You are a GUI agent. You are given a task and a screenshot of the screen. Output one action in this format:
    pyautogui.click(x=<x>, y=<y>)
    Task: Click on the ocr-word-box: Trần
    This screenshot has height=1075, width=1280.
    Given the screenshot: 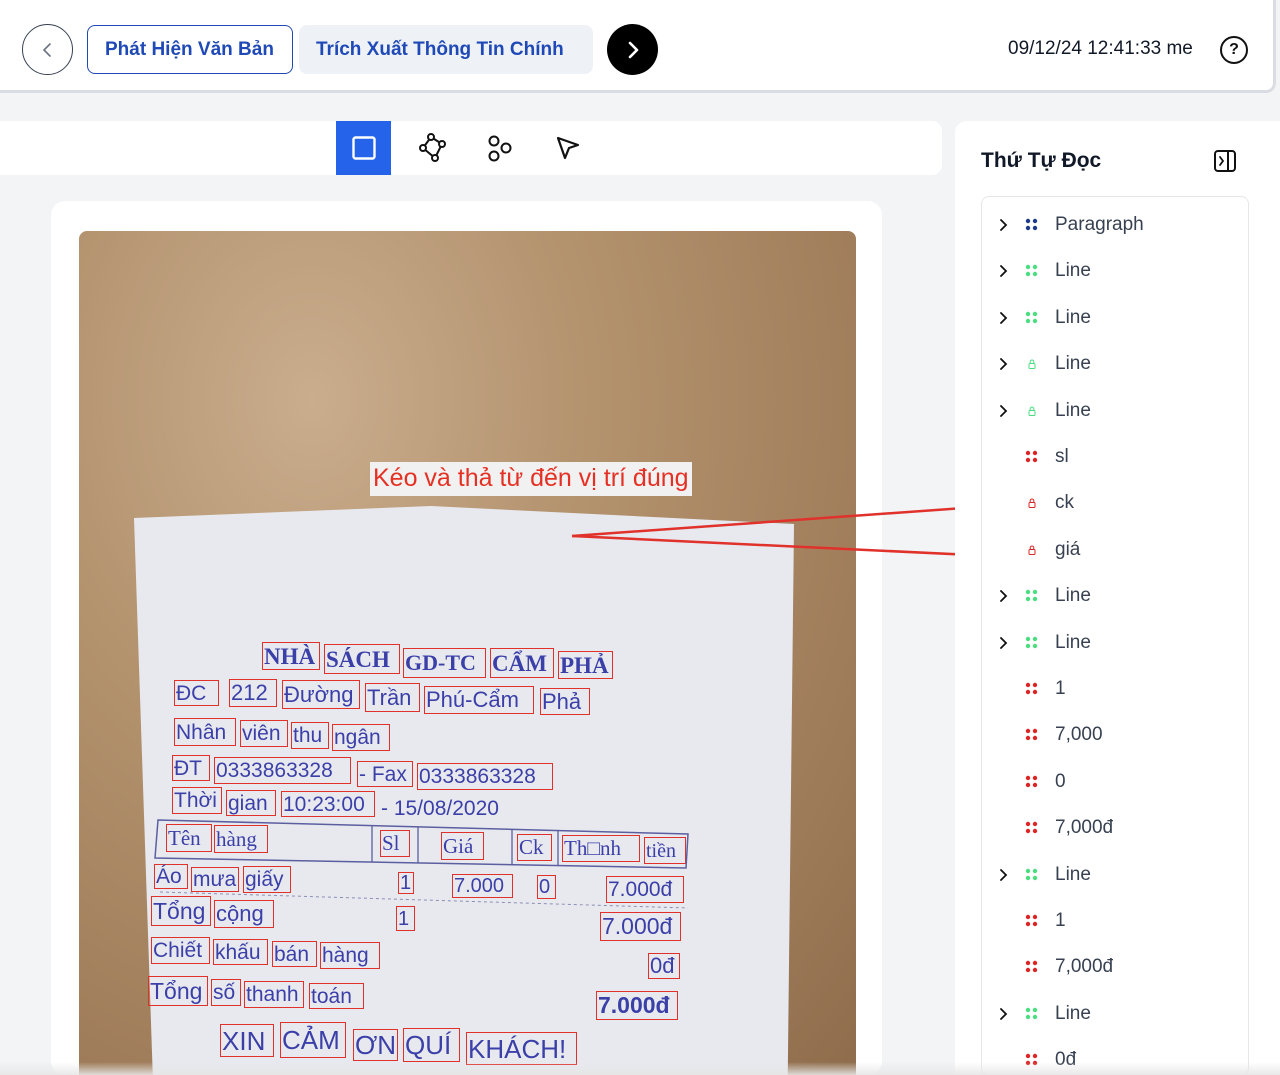 What is the action you would take?
    pyautogui.click(x=392, y=697)
    